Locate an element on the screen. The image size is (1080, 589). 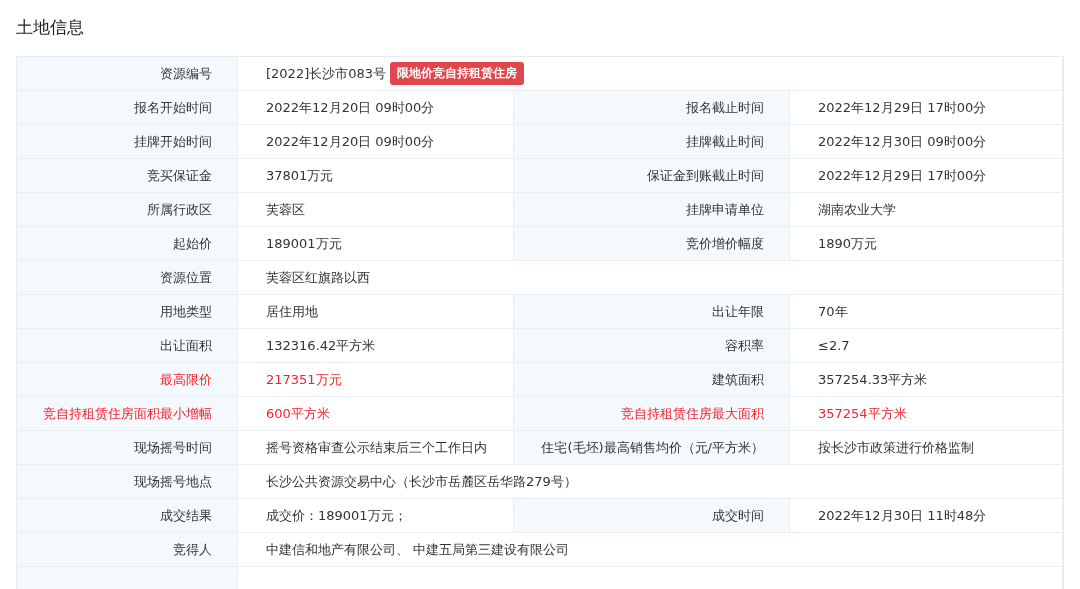
field-label: 报名开始时间 is located at coordinates (173, 107).